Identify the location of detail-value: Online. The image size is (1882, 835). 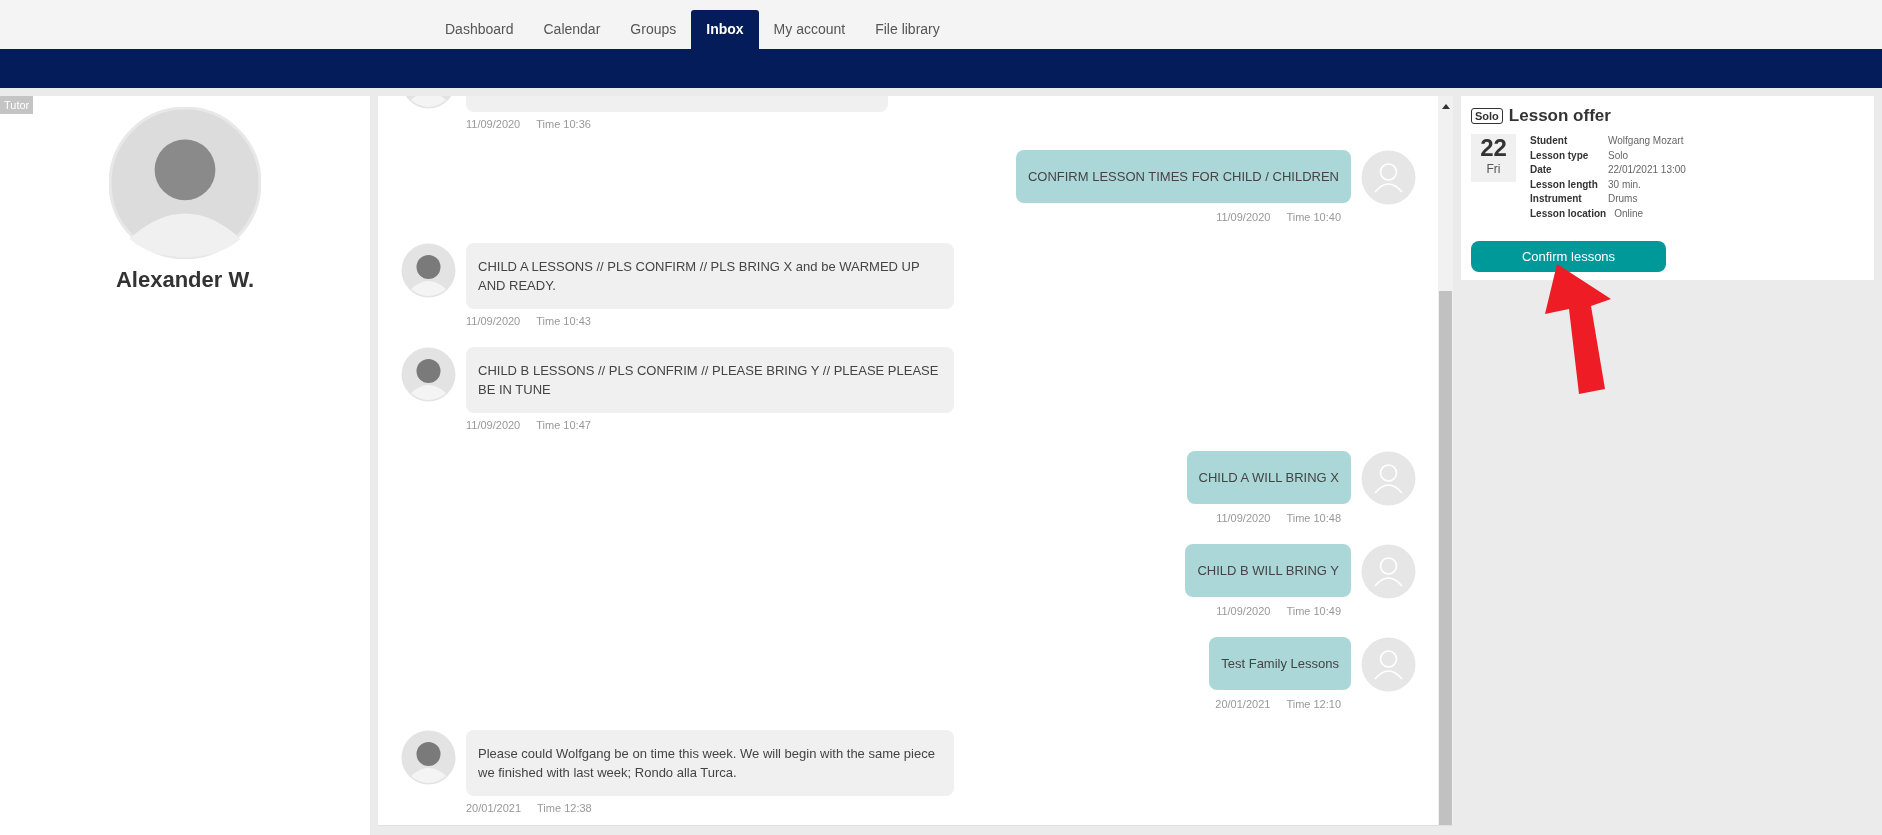
(1629, 213).